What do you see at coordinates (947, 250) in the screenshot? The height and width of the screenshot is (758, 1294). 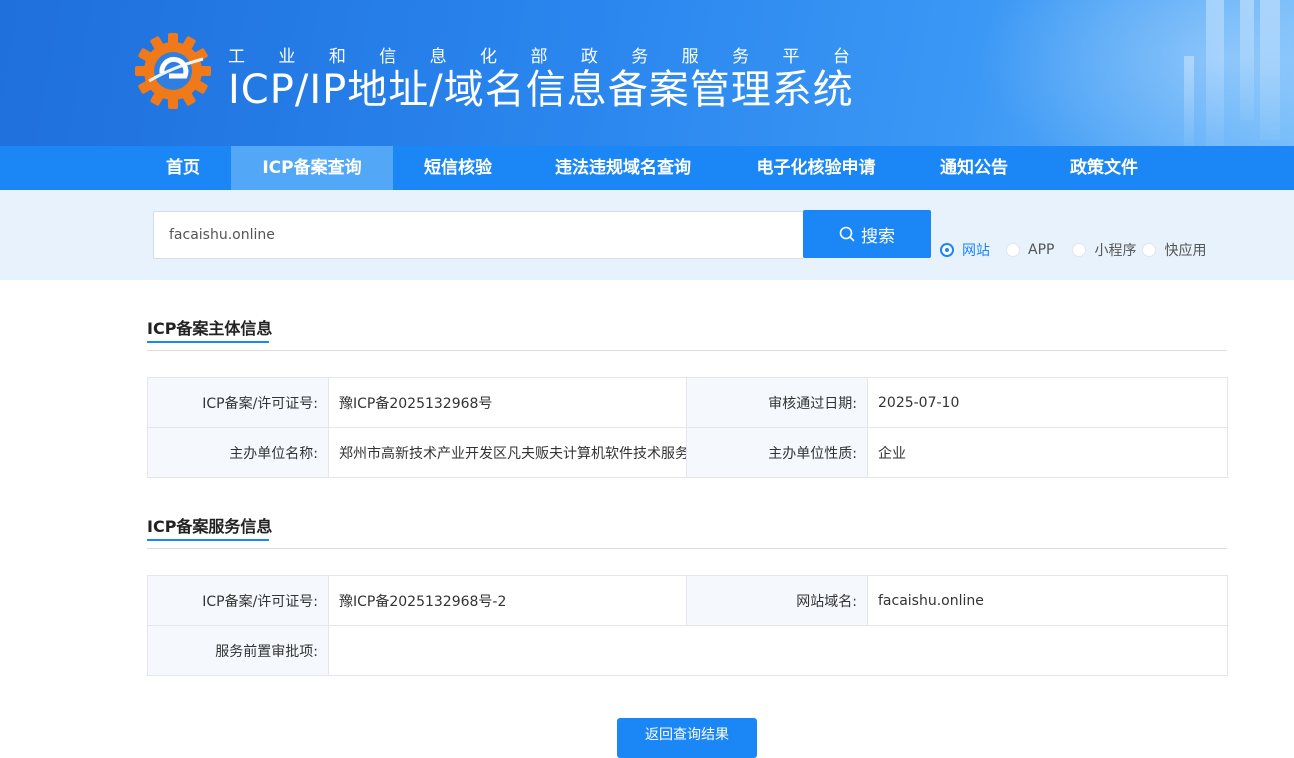 I see `radio-checked-icon` at bounding box center [947, 250].